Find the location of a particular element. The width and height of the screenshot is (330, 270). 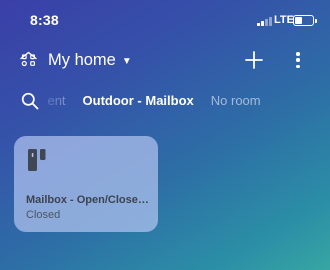

tabs-scroller: Basement Outdoor - Mailbox No room is located at coordinates (188, 100).